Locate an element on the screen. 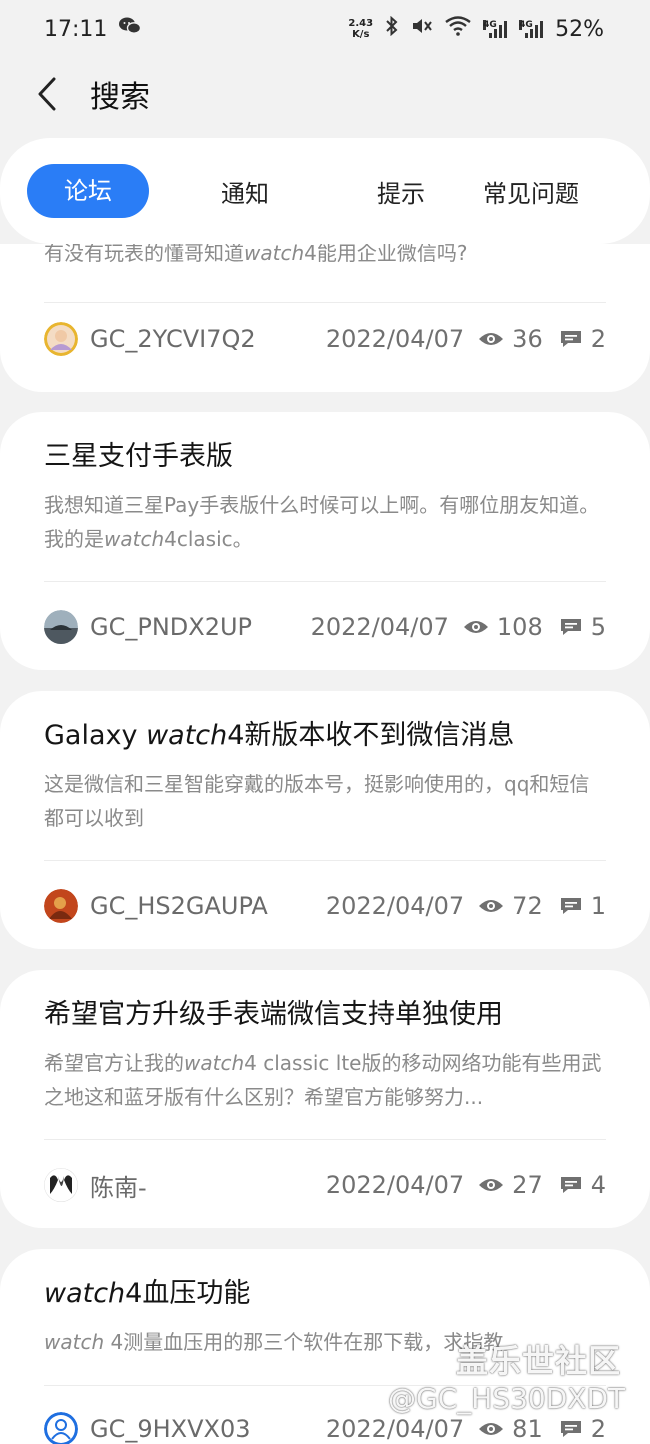 Image resolution: width=650 pixels, height=1444 pixels. back-arrow-icon is located at coordinates (47, 94).